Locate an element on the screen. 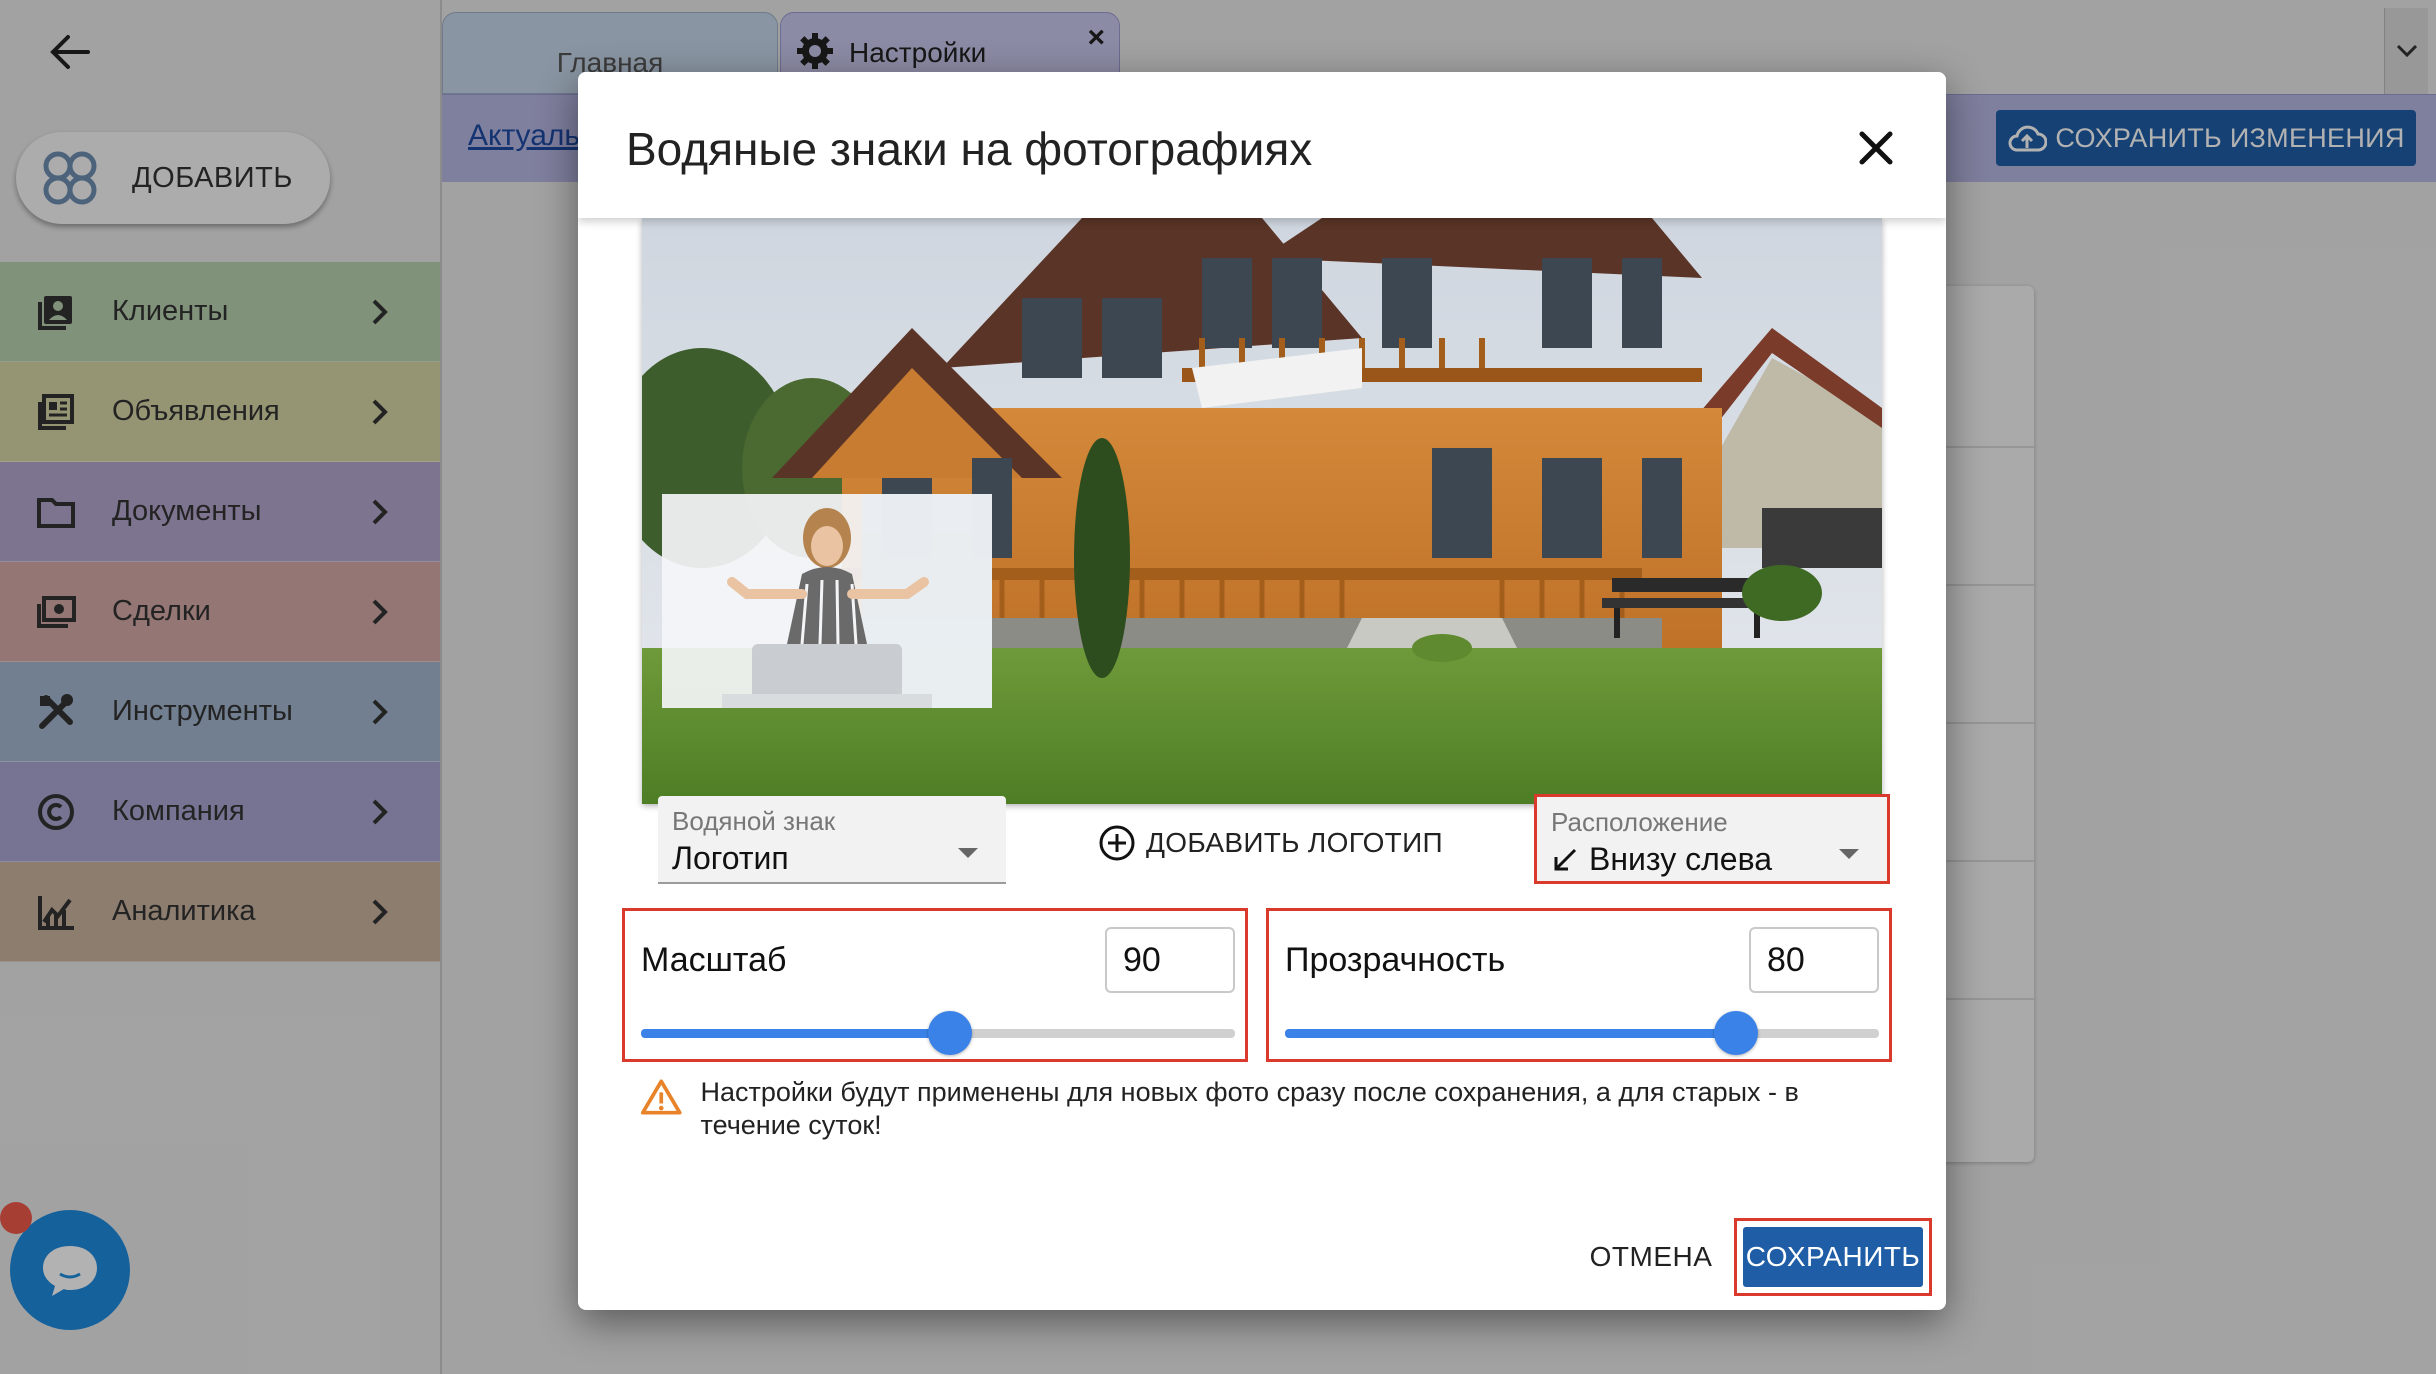  opacity-slider-thumb is located at coordinates (1736, 1033).